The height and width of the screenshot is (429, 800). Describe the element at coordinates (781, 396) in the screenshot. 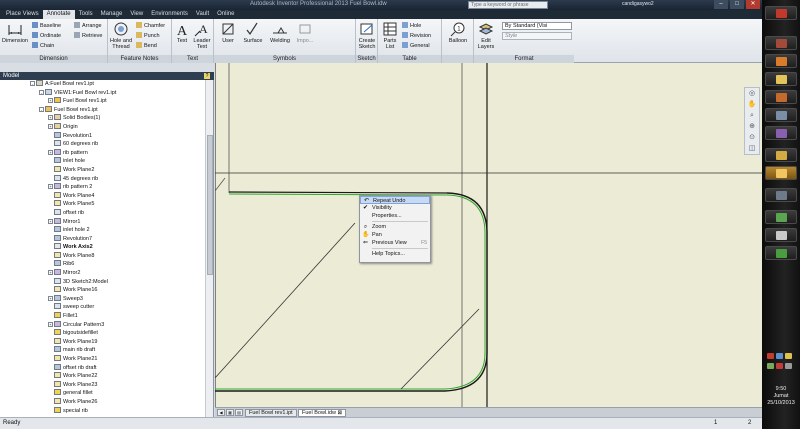

I see `clock: 9:50 Jumat 25/10/2013` at that location.